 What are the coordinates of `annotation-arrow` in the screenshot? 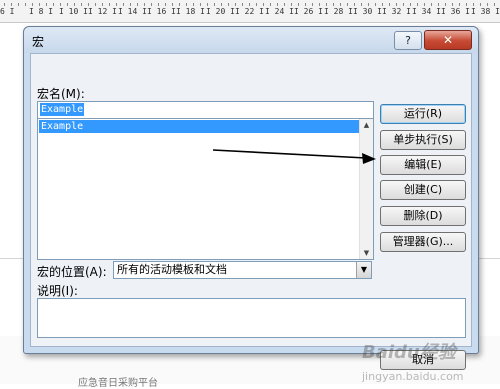 It's located at (294, 156).